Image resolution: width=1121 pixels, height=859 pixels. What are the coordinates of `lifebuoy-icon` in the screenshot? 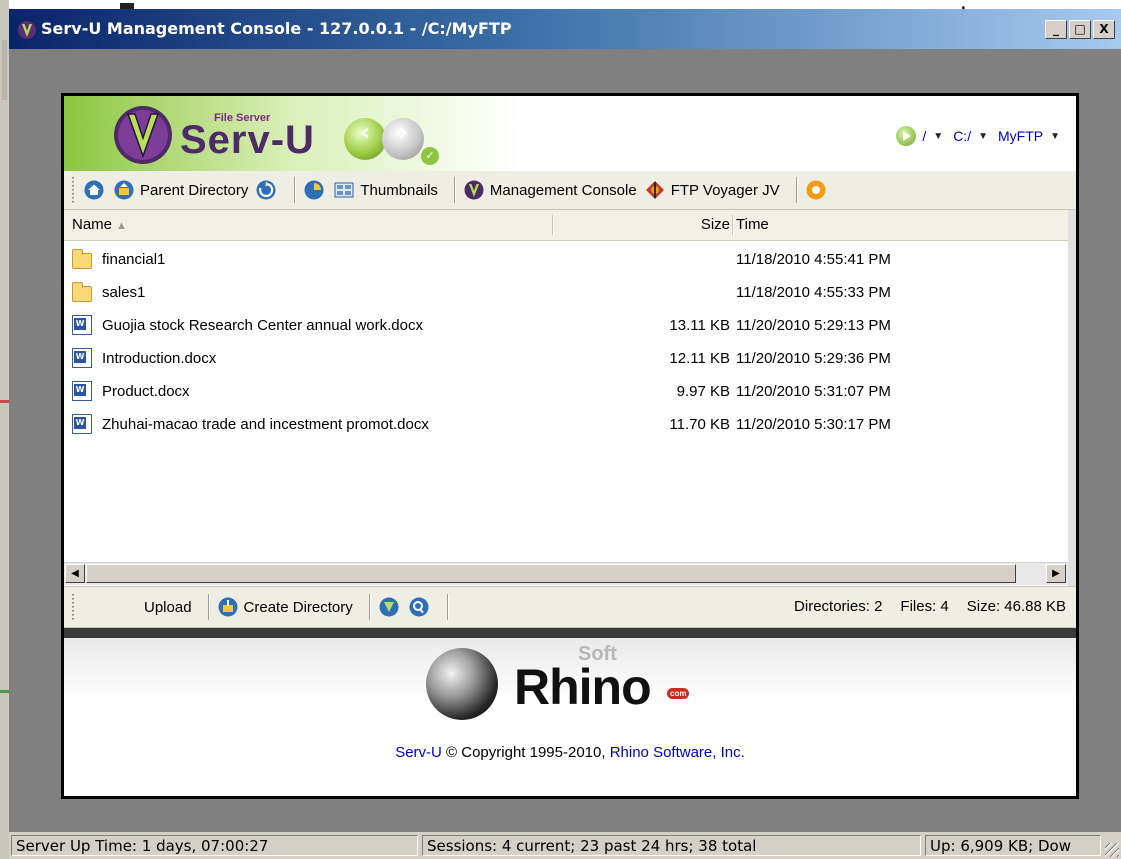 It's located at (816, 190).